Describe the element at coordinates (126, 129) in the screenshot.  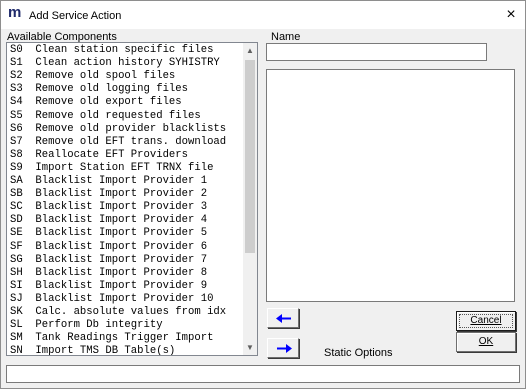
I see `component-list-item: S6 Remove old provider blacklists` at that location.